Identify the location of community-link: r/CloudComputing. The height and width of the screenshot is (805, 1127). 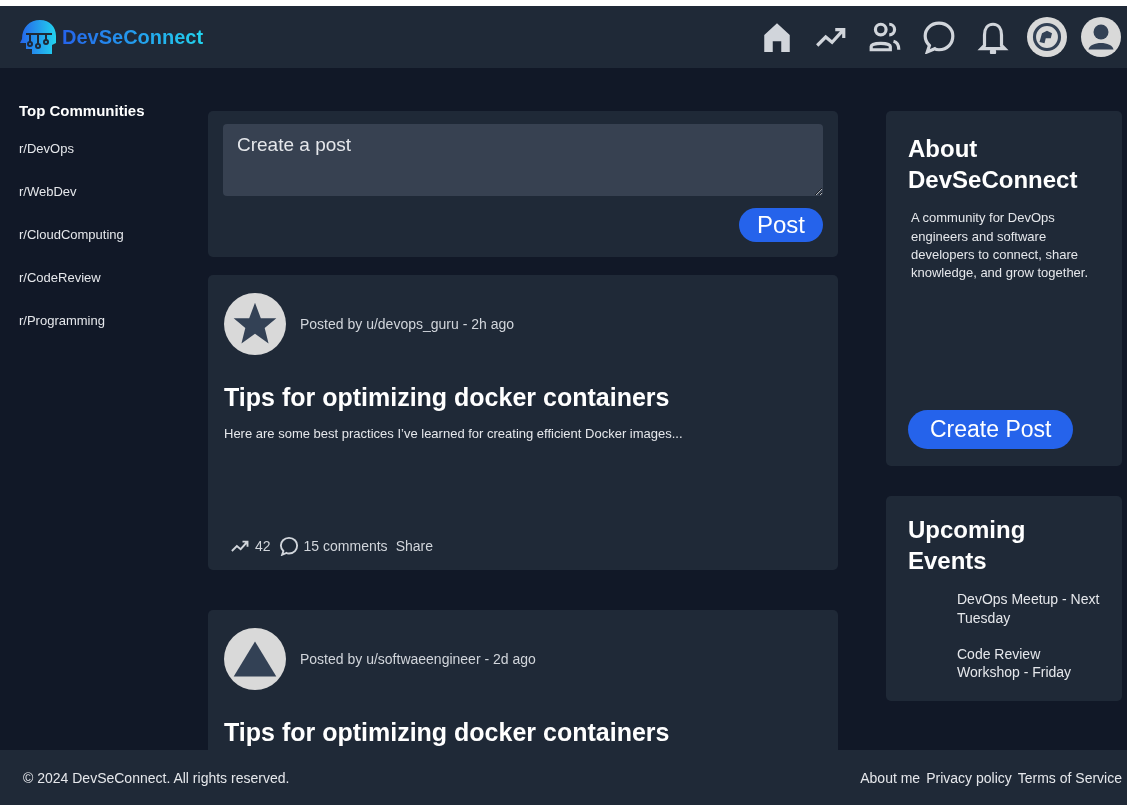
(104, 234).